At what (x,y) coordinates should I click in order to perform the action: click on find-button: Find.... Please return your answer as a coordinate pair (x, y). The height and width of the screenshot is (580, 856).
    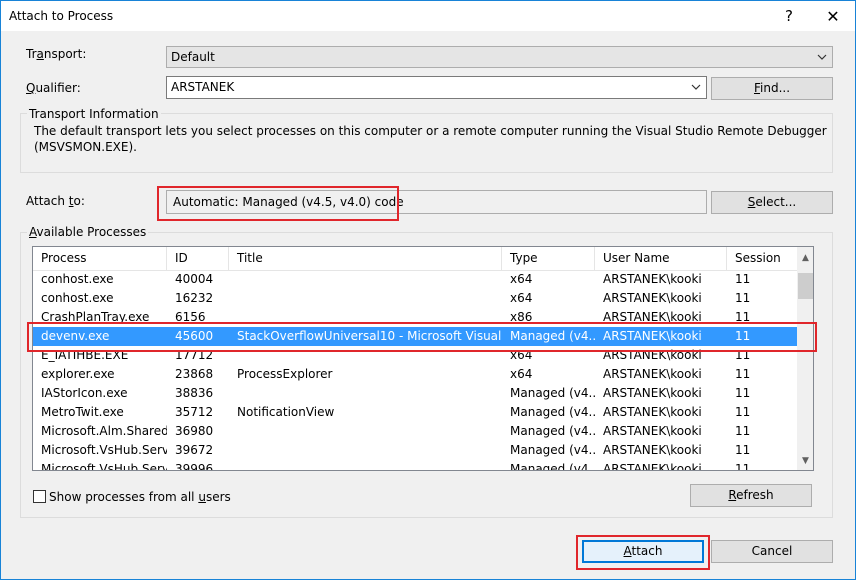
    Looking at the image, I should click on (772, 88).